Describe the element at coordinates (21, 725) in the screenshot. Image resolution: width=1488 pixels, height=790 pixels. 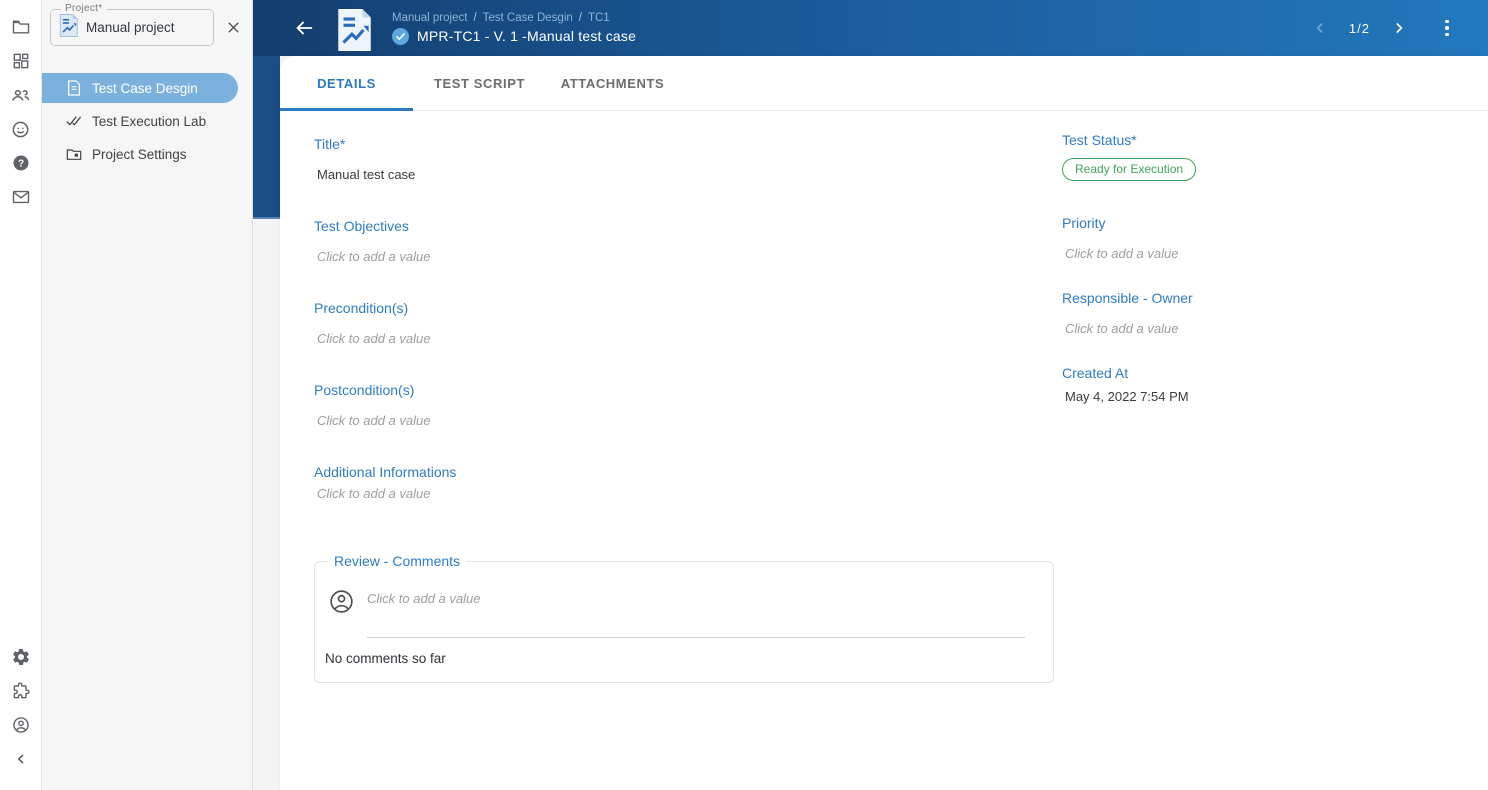
I see `account-icon` at that location.